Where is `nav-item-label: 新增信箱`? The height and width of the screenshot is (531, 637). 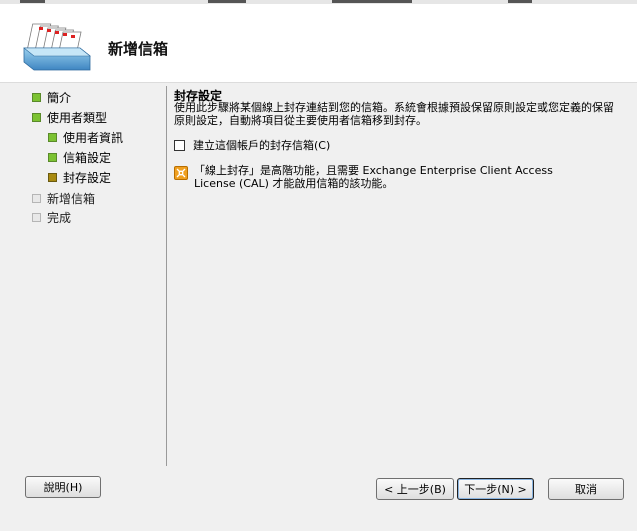 nav-item-label: 新增信箱 is located at coordinates (71, 199).